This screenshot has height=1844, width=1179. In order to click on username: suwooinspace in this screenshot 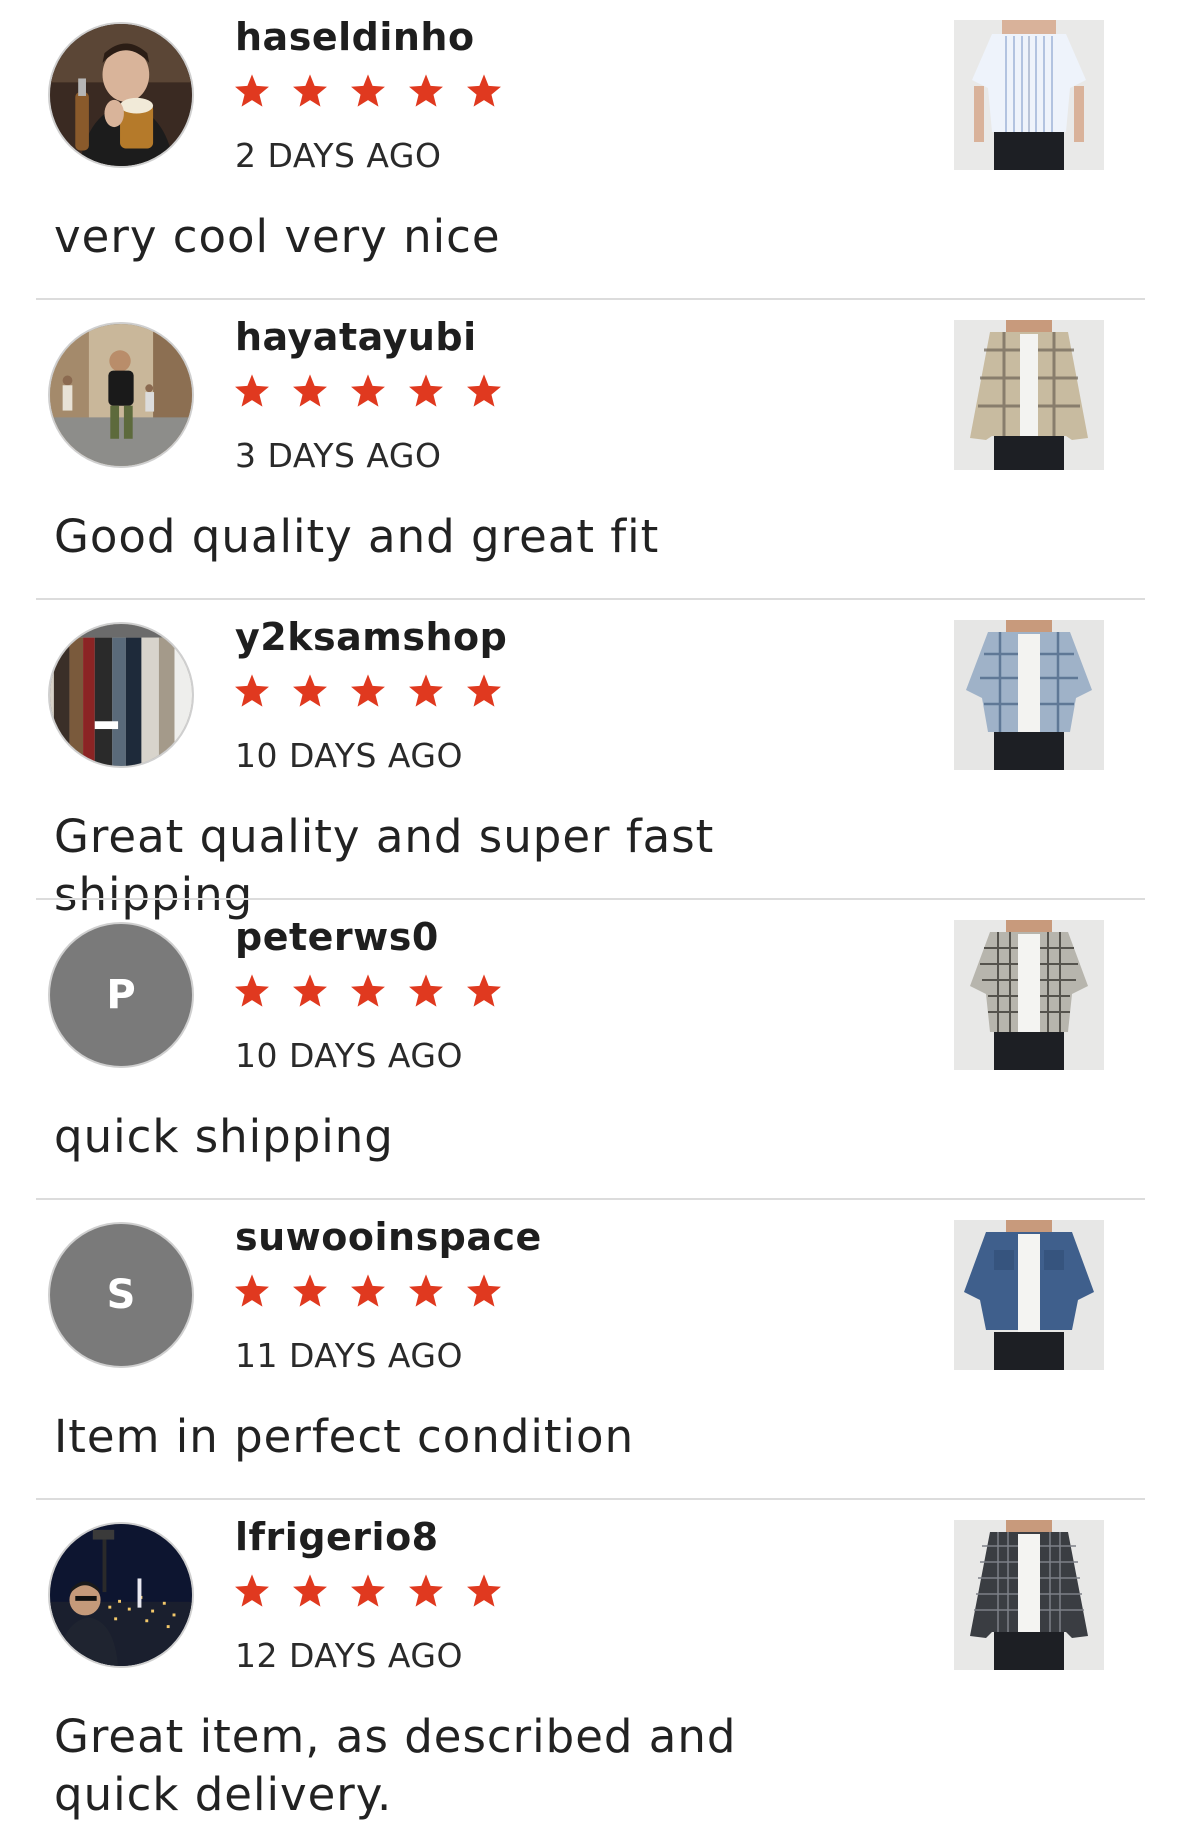, I will do `click(388, 1237)`.